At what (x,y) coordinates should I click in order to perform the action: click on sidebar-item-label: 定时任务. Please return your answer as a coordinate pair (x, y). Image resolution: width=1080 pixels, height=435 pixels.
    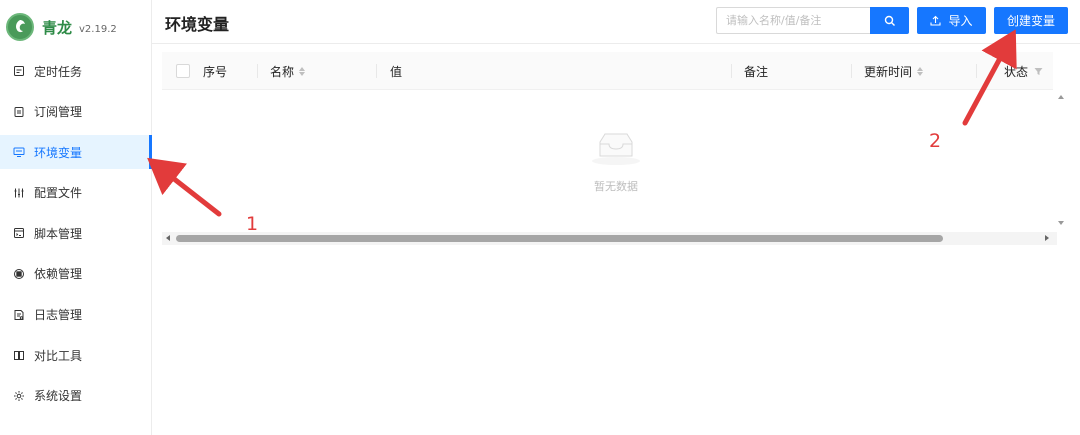
    Looking at the image, I should click on (58, 71).